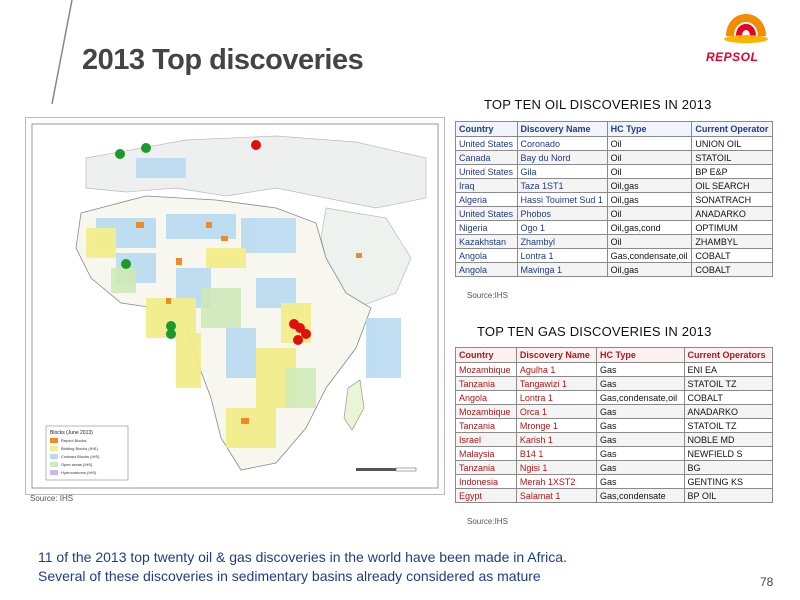  I want to click on table-row: Israel Karish 1 Gas NOBLE MD, so click(614, 439).